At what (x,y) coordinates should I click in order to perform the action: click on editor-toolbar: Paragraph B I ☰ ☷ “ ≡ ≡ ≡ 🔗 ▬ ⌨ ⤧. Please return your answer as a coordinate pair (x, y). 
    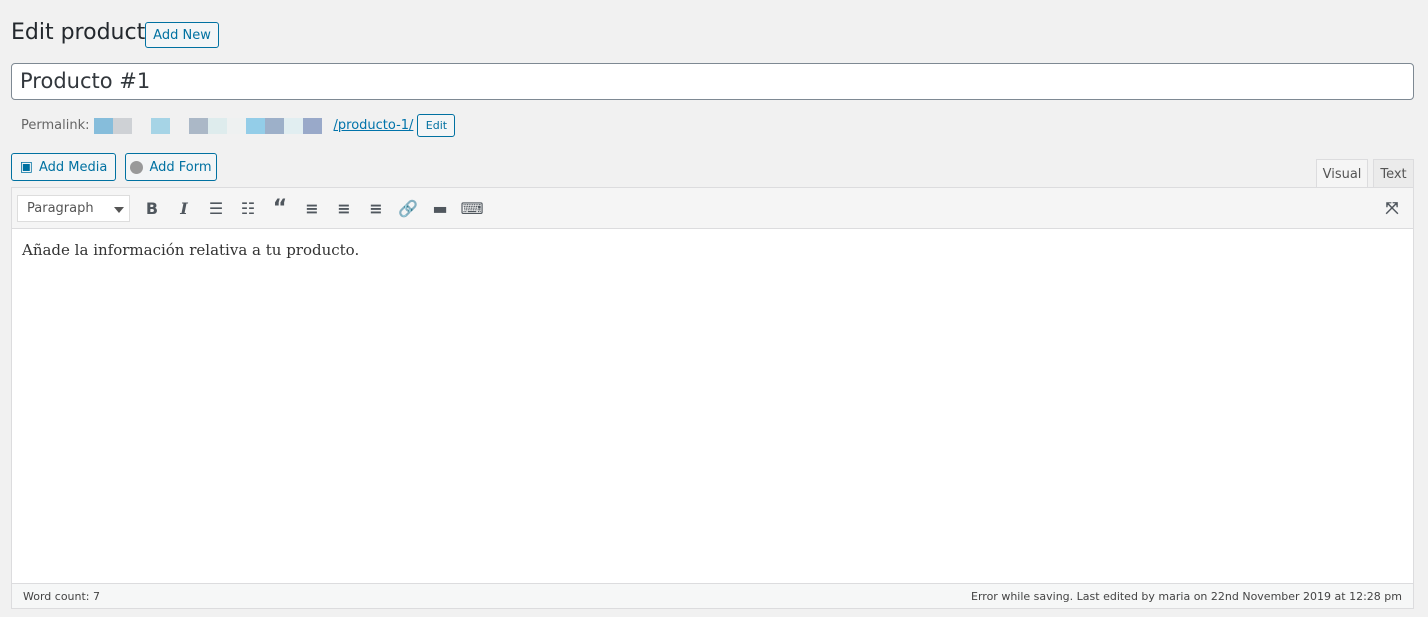
    Looking at the image, I should click on (712, 208).